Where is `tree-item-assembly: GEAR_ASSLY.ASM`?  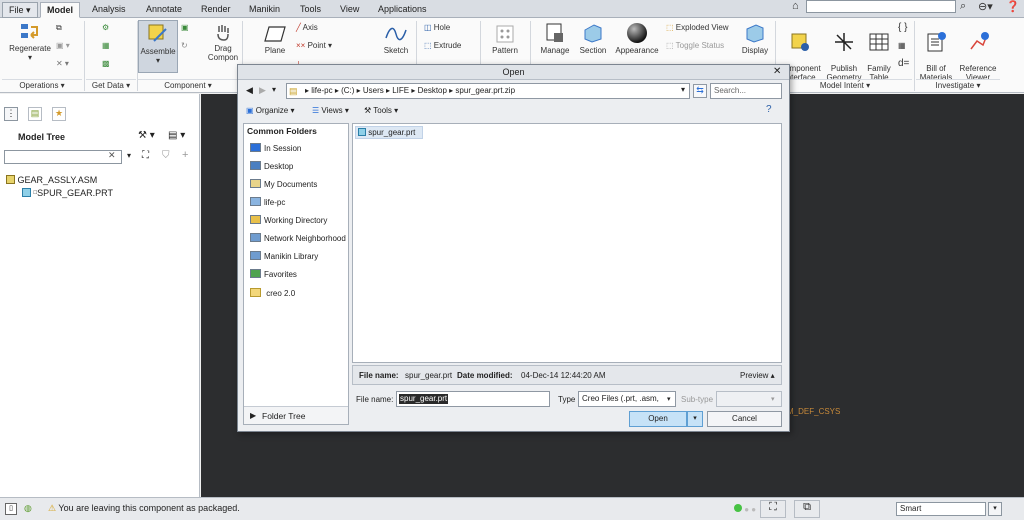
tree-item-assembly: GEAR_ASSLY.ASM is located at coordinates (51, 180).